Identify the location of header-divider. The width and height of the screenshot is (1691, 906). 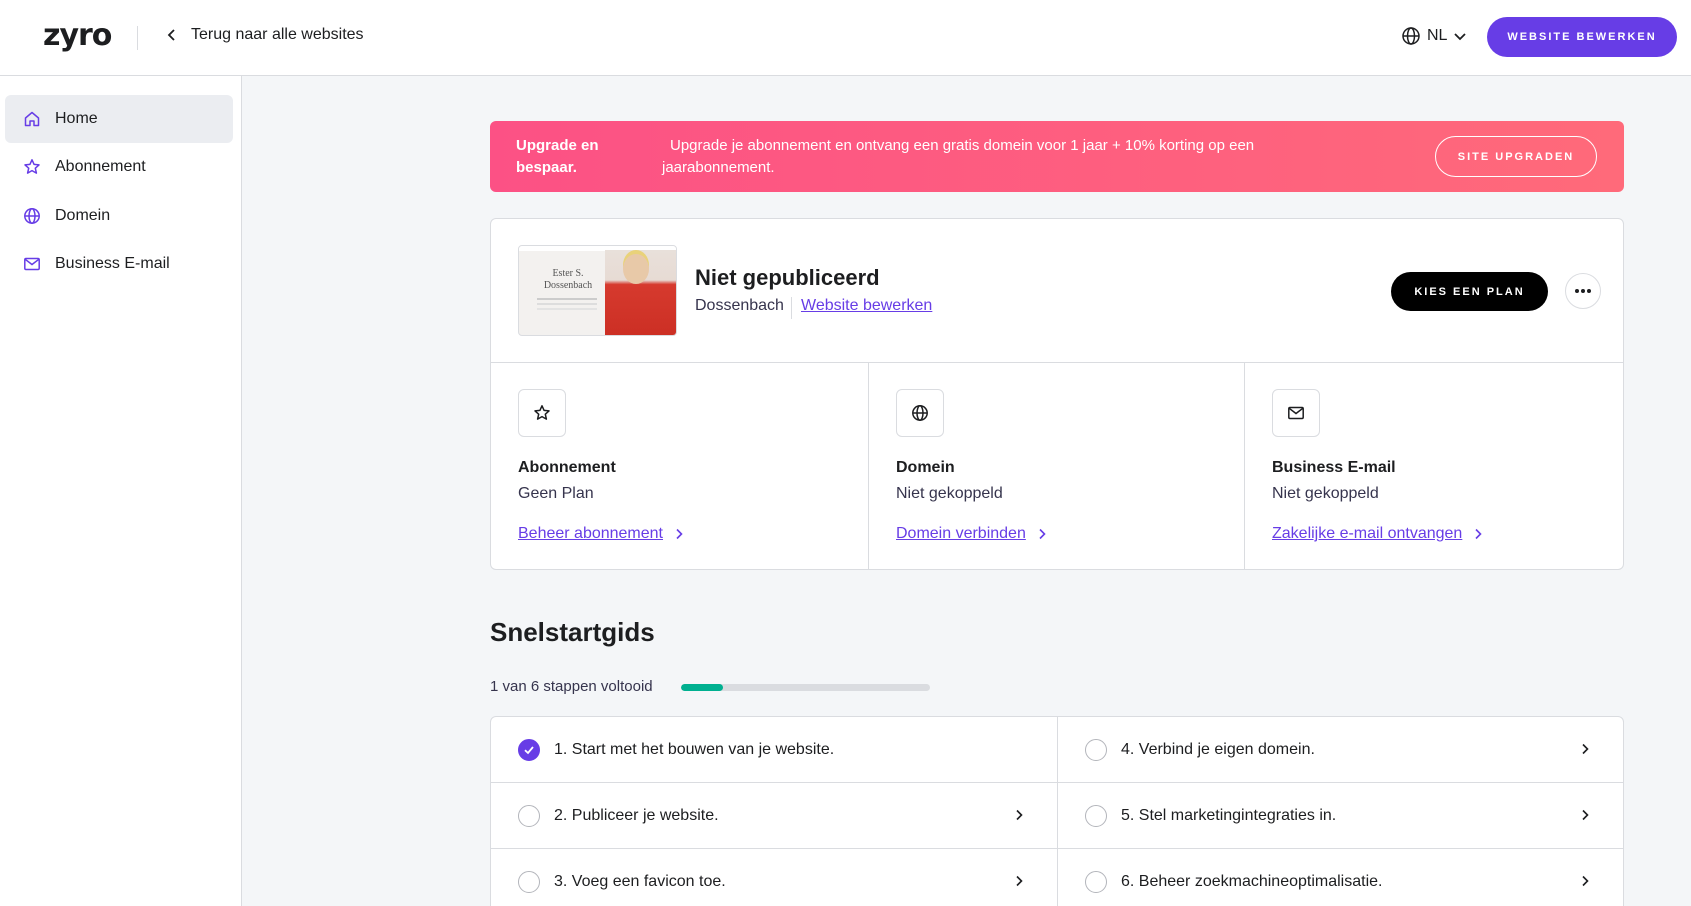
(137, 38).